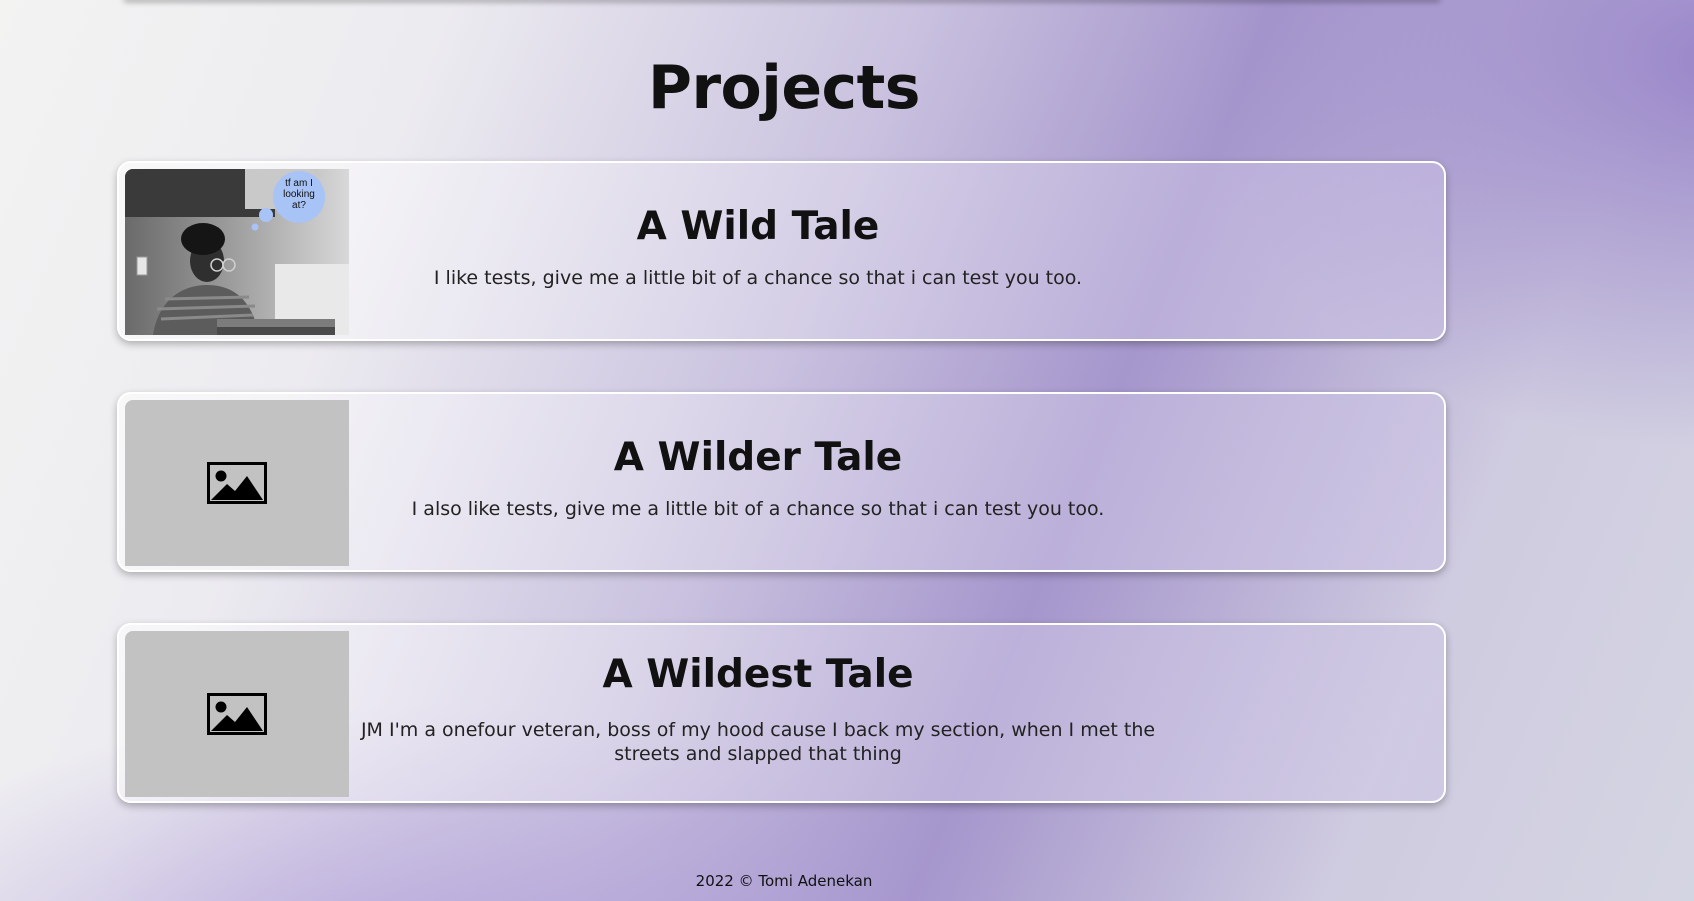  Describe the element at coordinates (784, 88) in the screenshot. I see `section-title: Projects` at that location.